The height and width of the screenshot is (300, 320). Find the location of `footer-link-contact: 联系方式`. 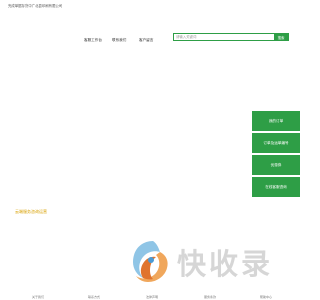

footer-link-contact: 联系方式 is located at coordinates (94, 297).